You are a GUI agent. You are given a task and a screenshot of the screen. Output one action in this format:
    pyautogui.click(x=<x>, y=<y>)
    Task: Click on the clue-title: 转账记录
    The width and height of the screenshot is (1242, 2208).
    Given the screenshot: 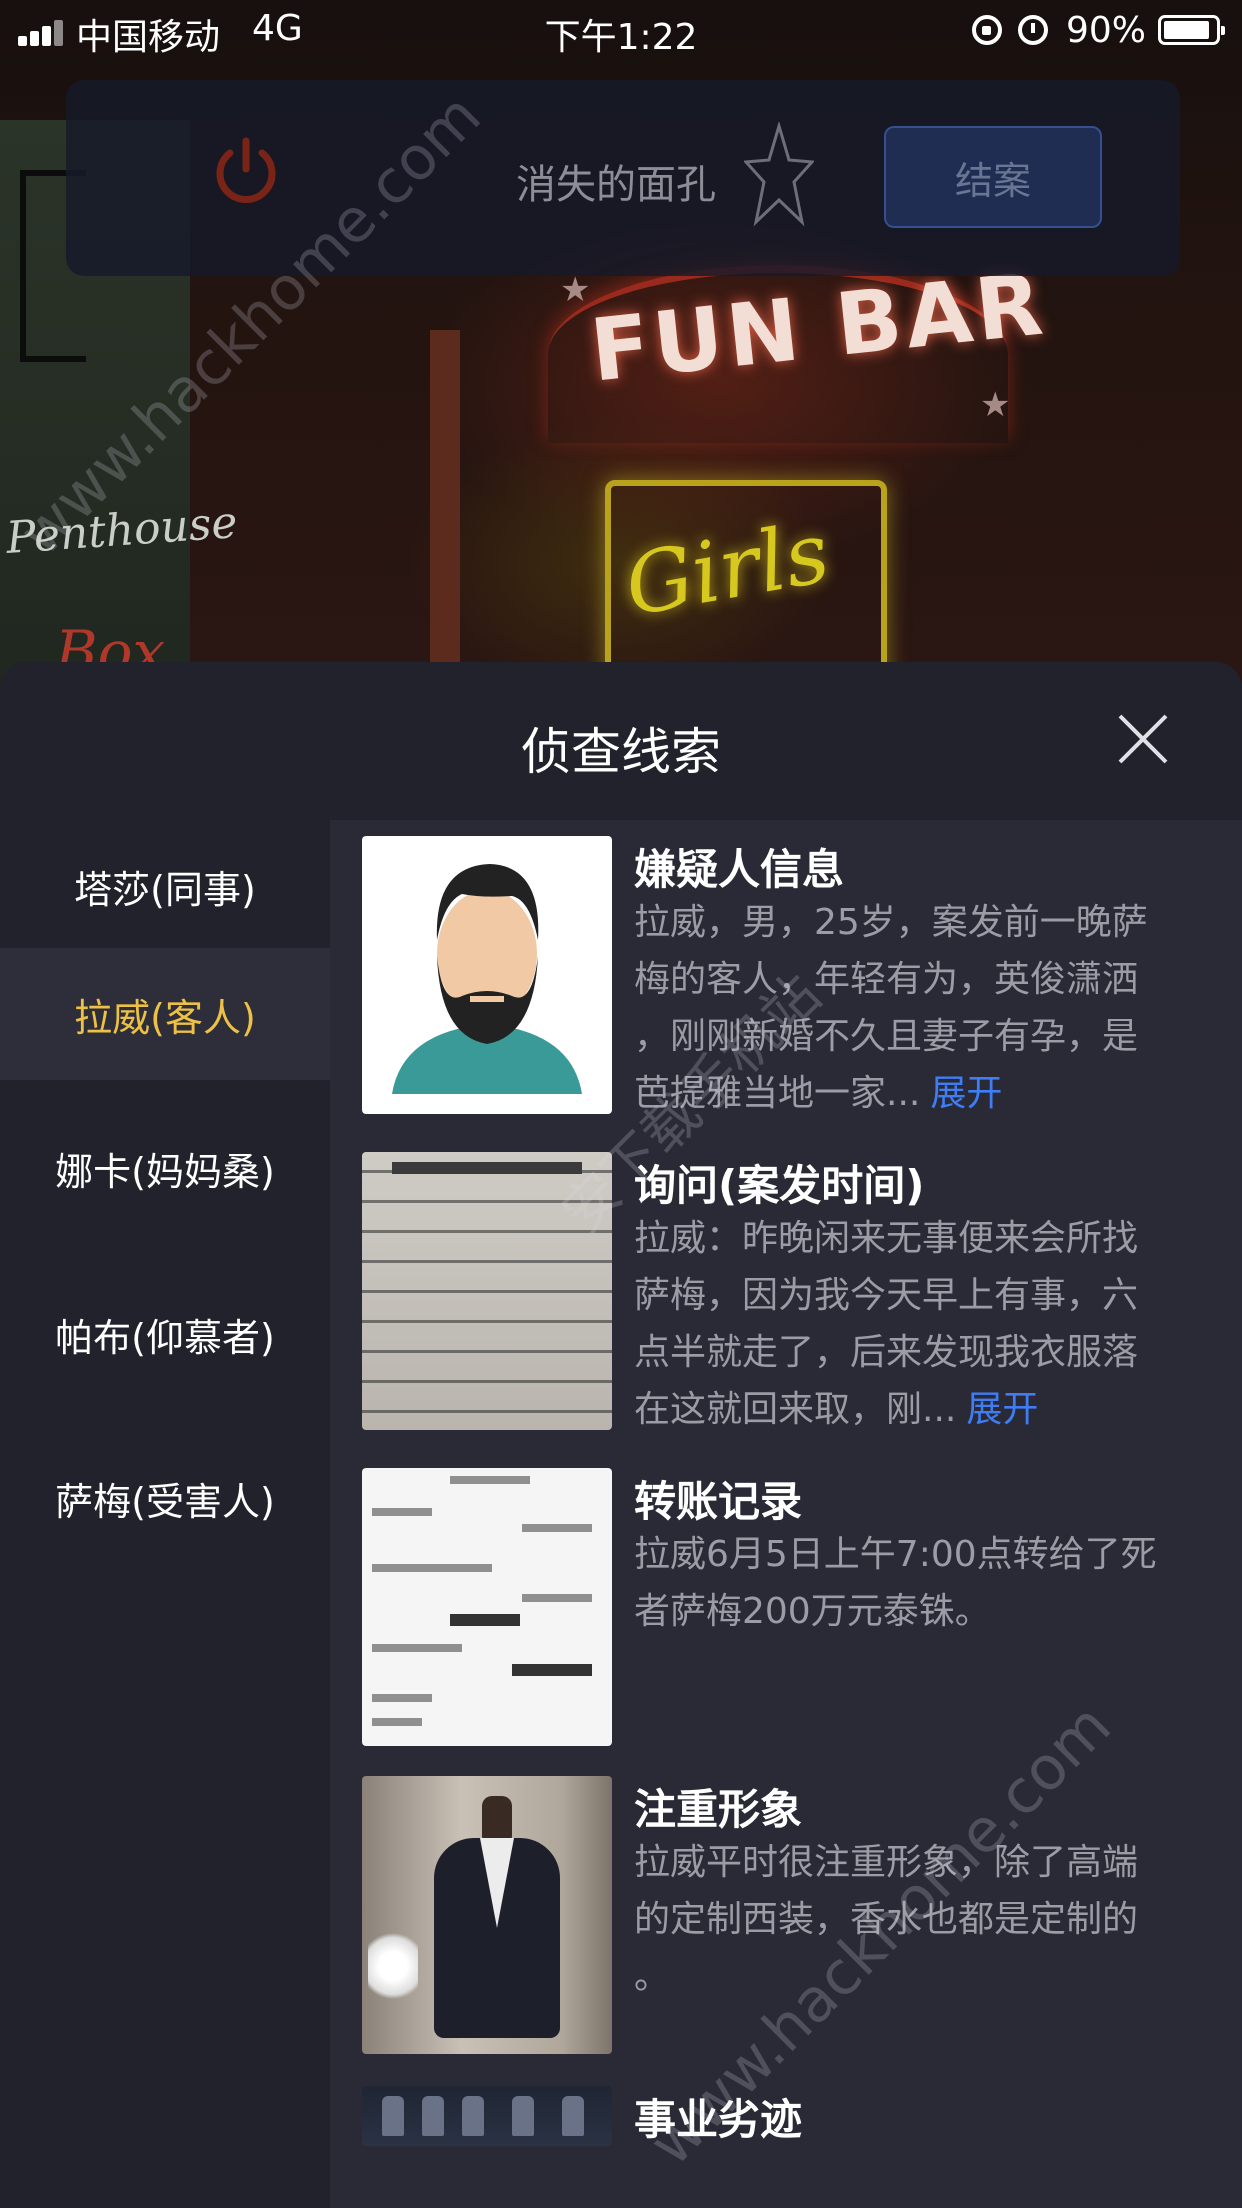 What is the action you would take?
    pyautogui.click(x=718, y=1501)
    